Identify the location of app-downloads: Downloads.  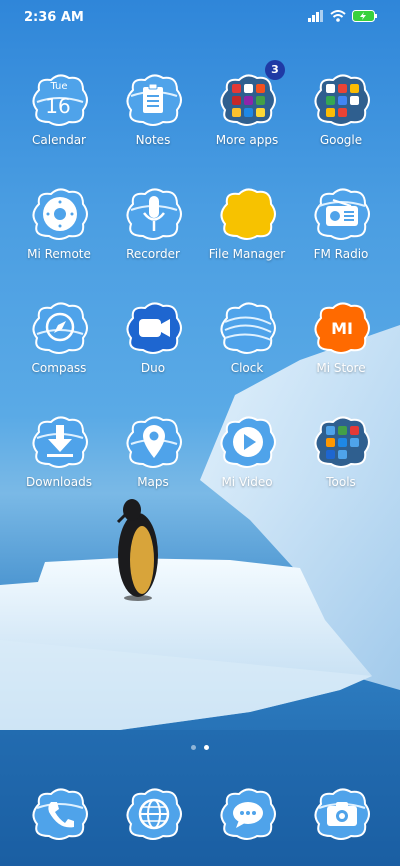
(59, 451).